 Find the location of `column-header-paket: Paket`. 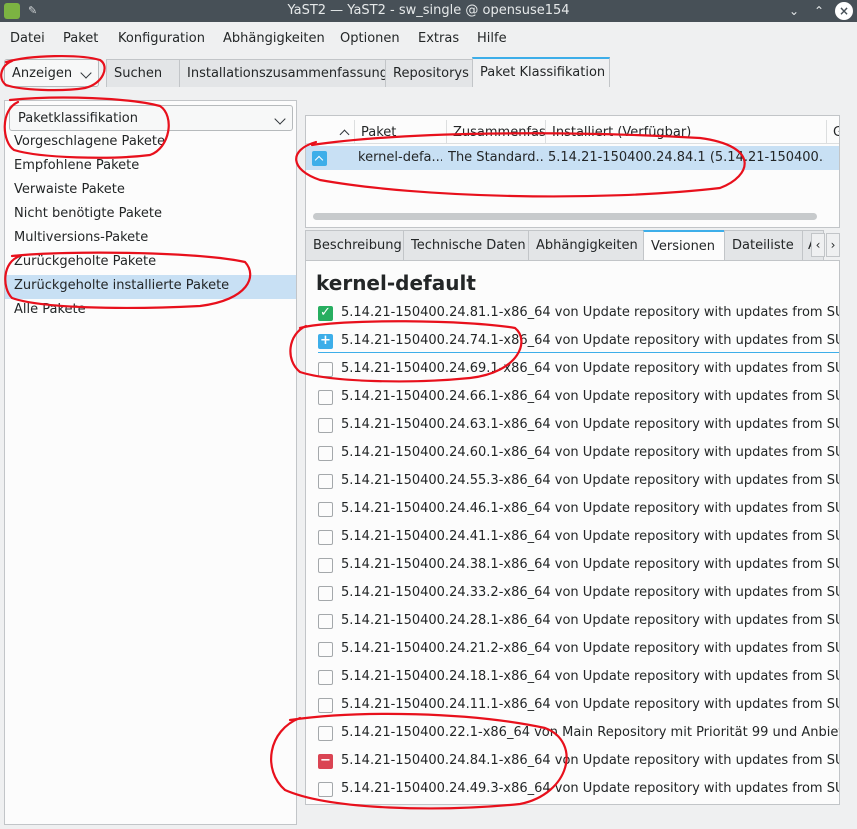

column-header-paket: Paket is located at coordinates (400, 132).